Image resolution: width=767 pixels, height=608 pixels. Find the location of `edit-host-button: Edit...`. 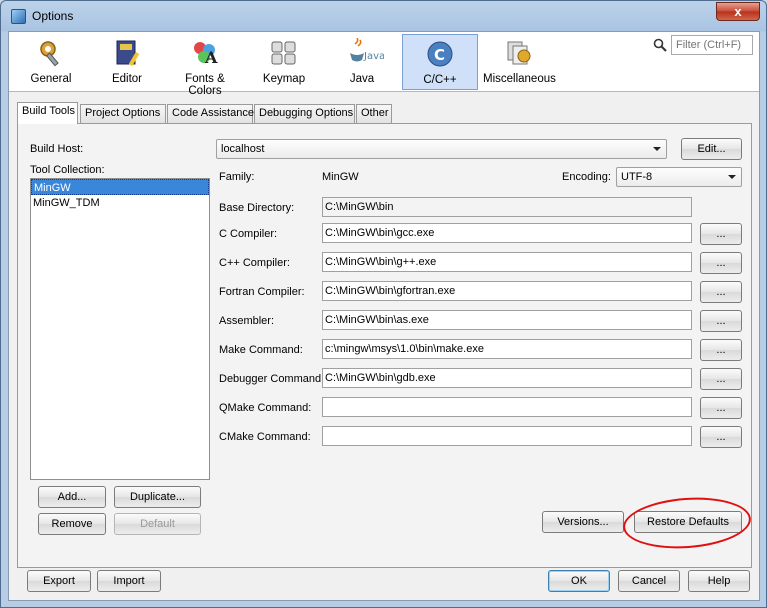

edit-host-button: Edit... is located at coordinates (711, 149).